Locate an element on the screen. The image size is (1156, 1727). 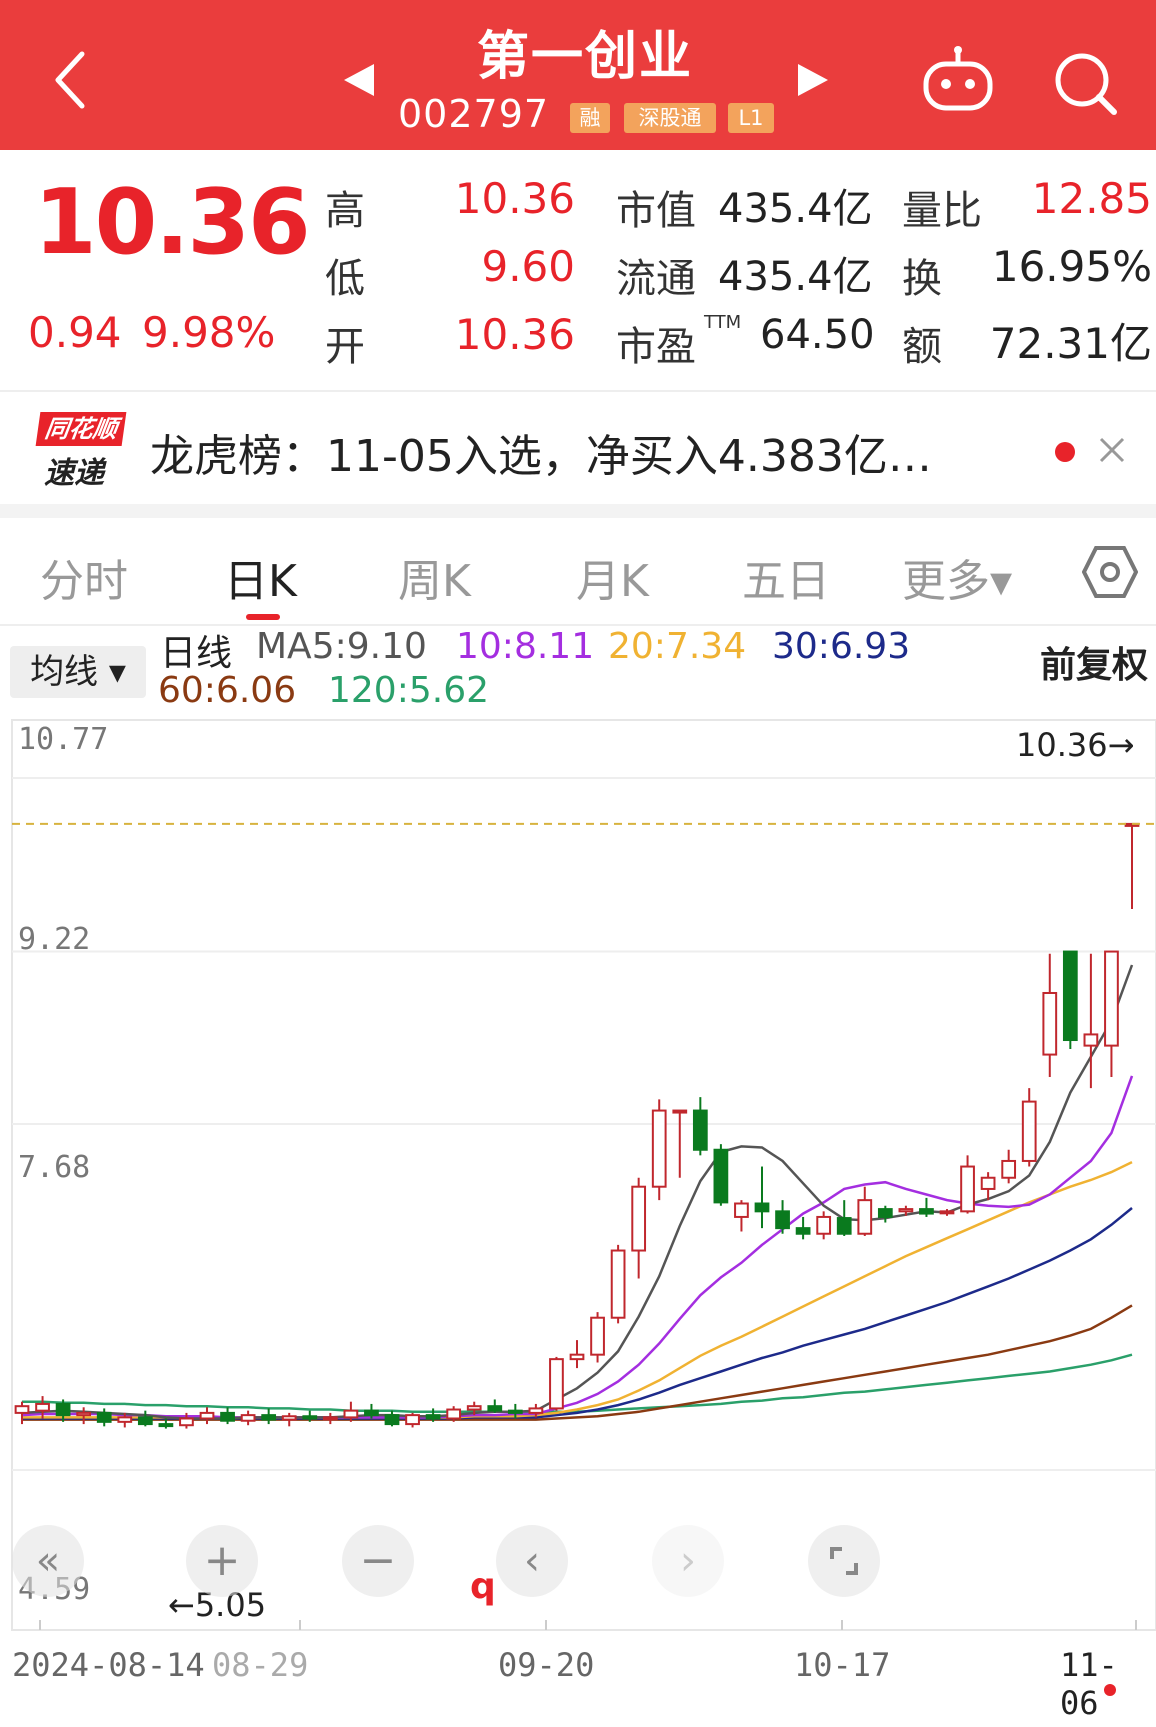
tab-daily-k: 日K is located at coordinates (260, 577).